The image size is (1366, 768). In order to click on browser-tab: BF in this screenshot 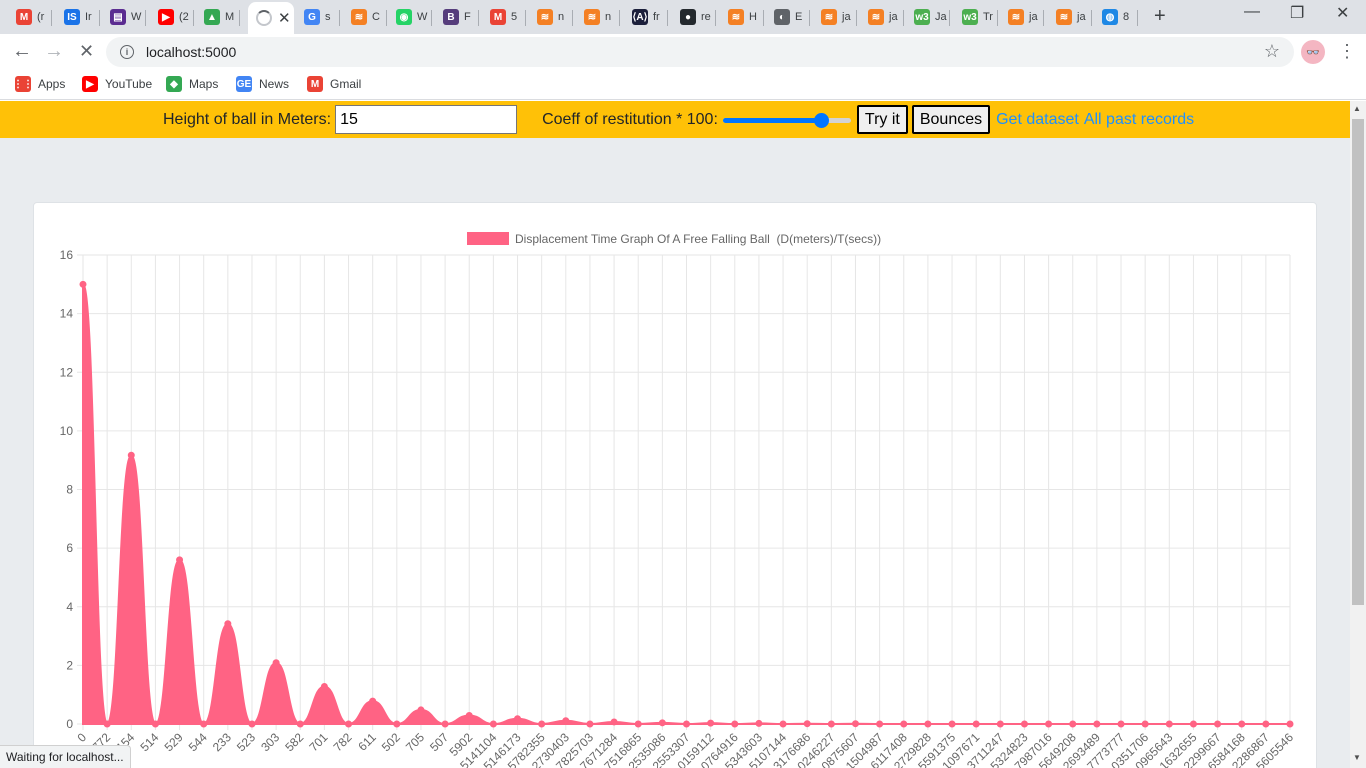, I will do `click(457, 17)`.